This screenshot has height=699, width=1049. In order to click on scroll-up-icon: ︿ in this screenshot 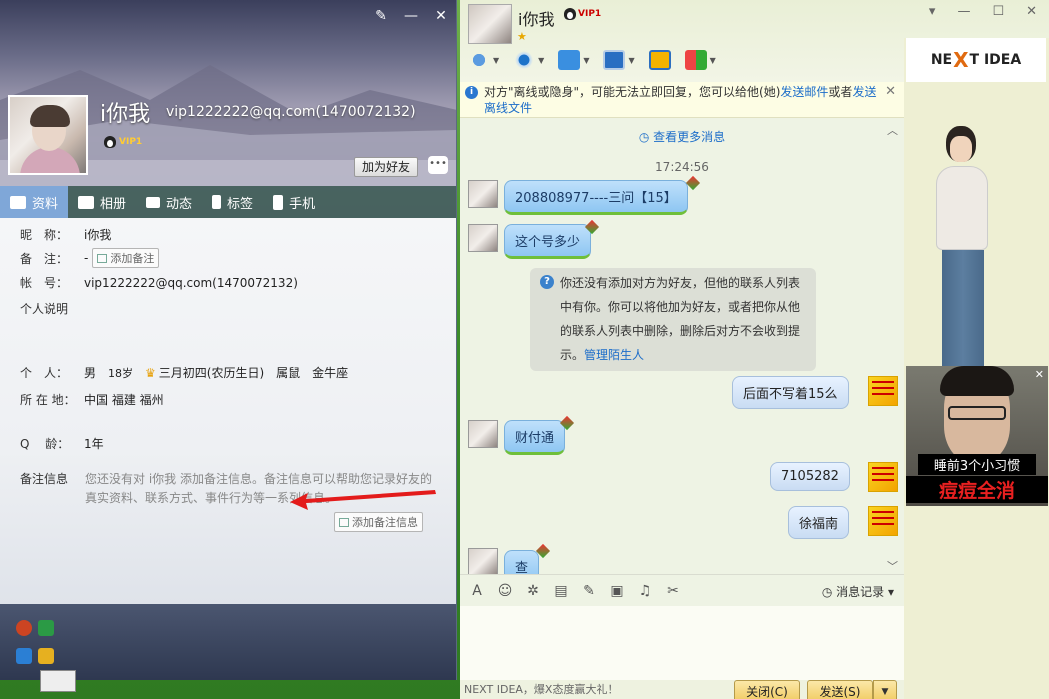, I will do `click(892, 130)`.